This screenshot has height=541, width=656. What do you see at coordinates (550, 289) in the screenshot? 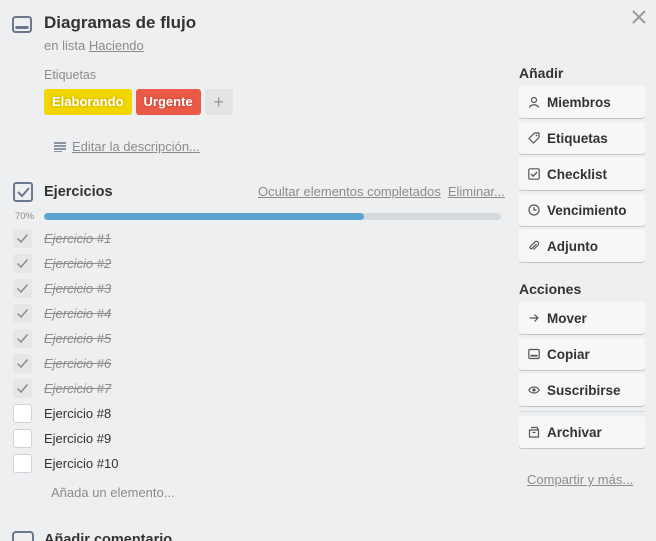
I see `actions-heading: Acciones` at bounding box center [550, 289].